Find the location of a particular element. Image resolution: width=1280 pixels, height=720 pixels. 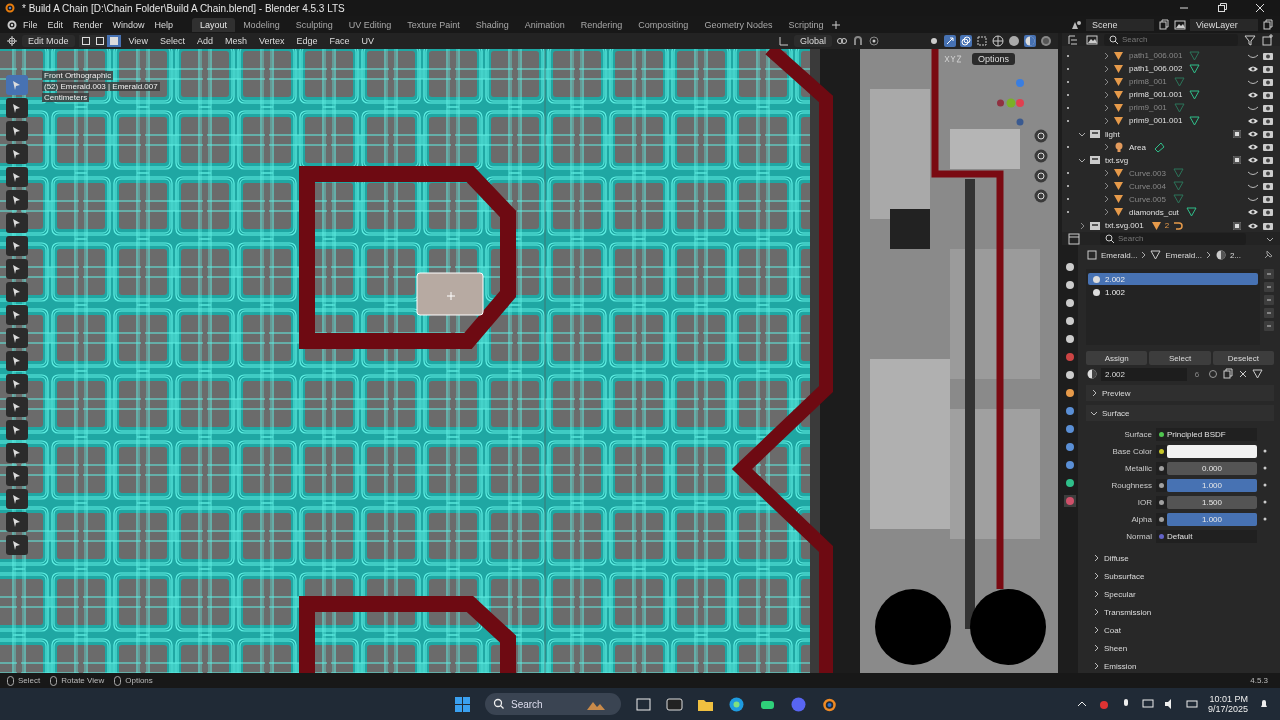

notification-icon is located at coordinates (1264, 704).